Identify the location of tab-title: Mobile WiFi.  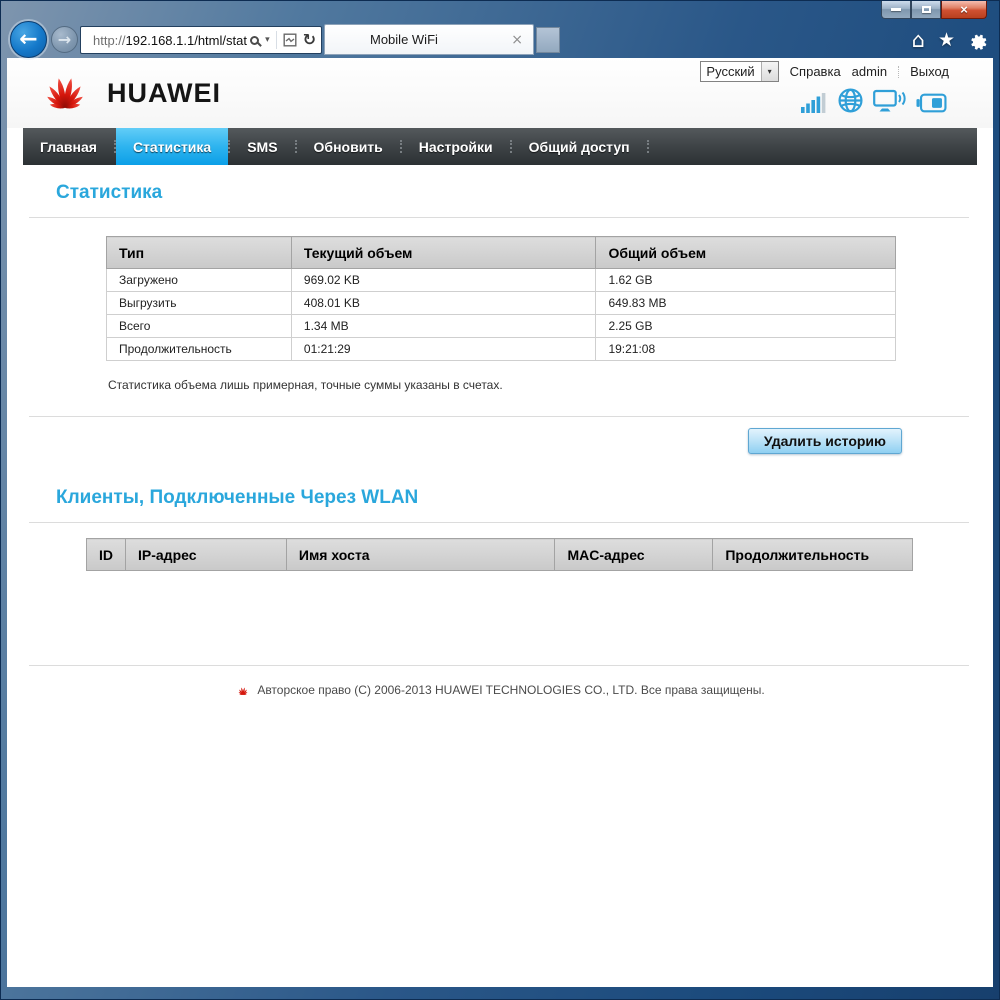
(404, 39).